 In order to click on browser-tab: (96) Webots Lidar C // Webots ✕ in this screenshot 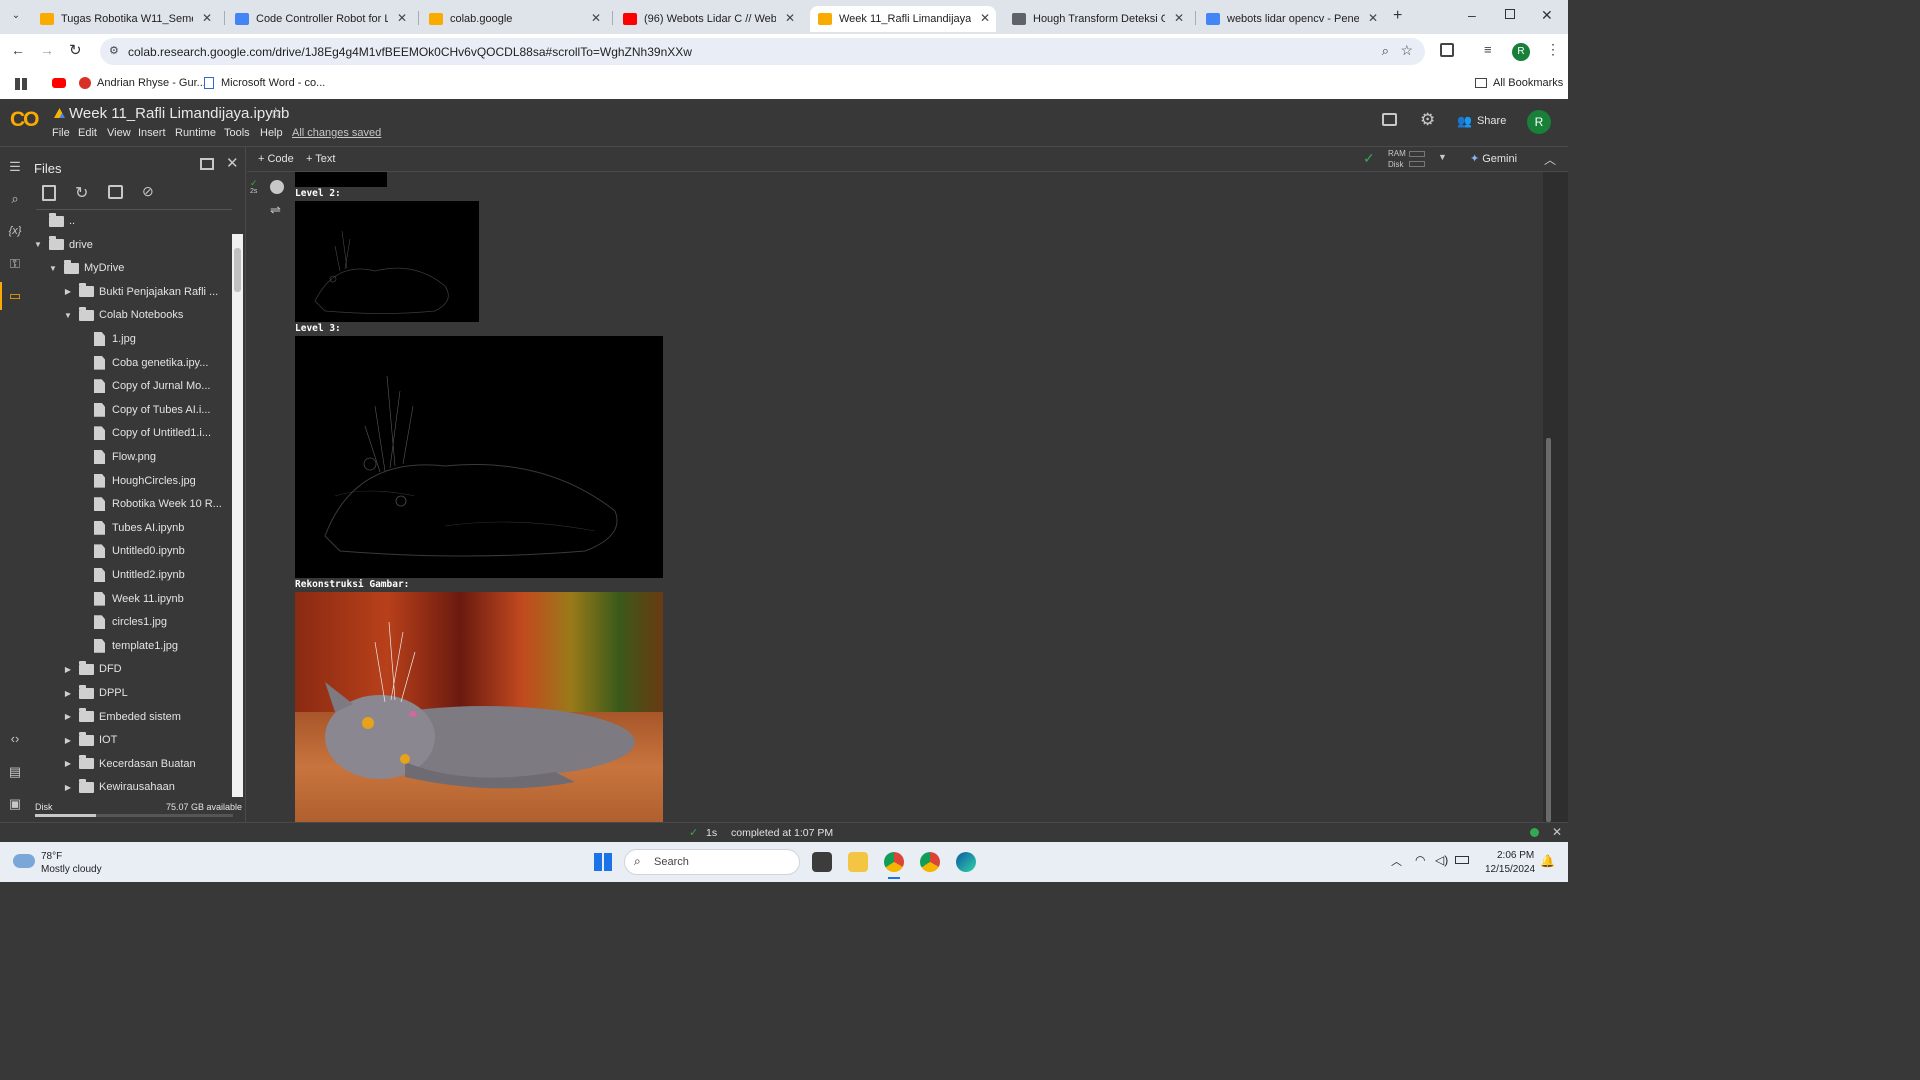, I will do `click(708, 19)`.